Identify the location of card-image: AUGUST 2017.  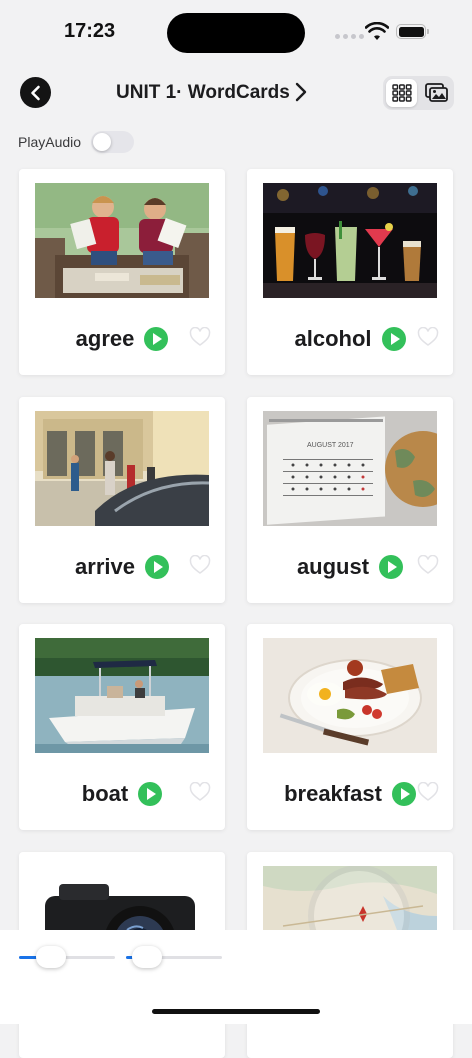
(350, 468).